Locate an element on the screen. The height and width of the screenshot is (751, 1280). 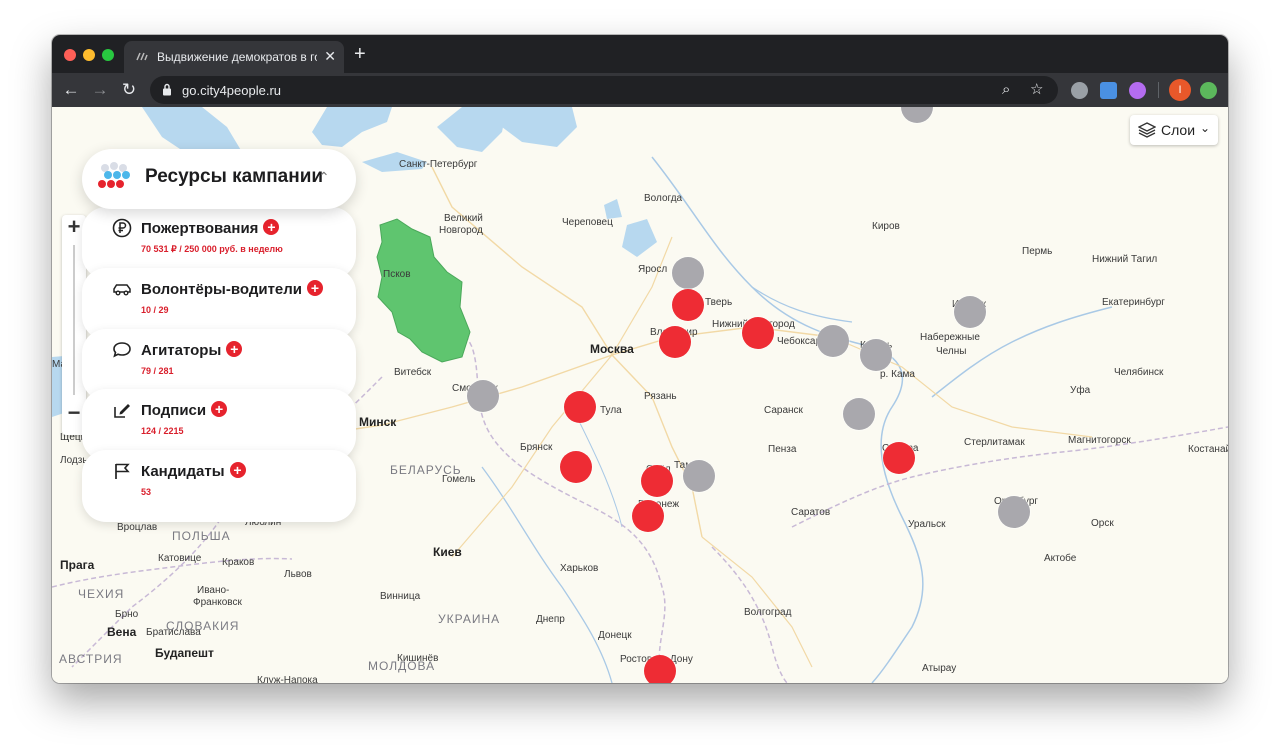
city-label: Костанай is located at coordinates (1208, 449).